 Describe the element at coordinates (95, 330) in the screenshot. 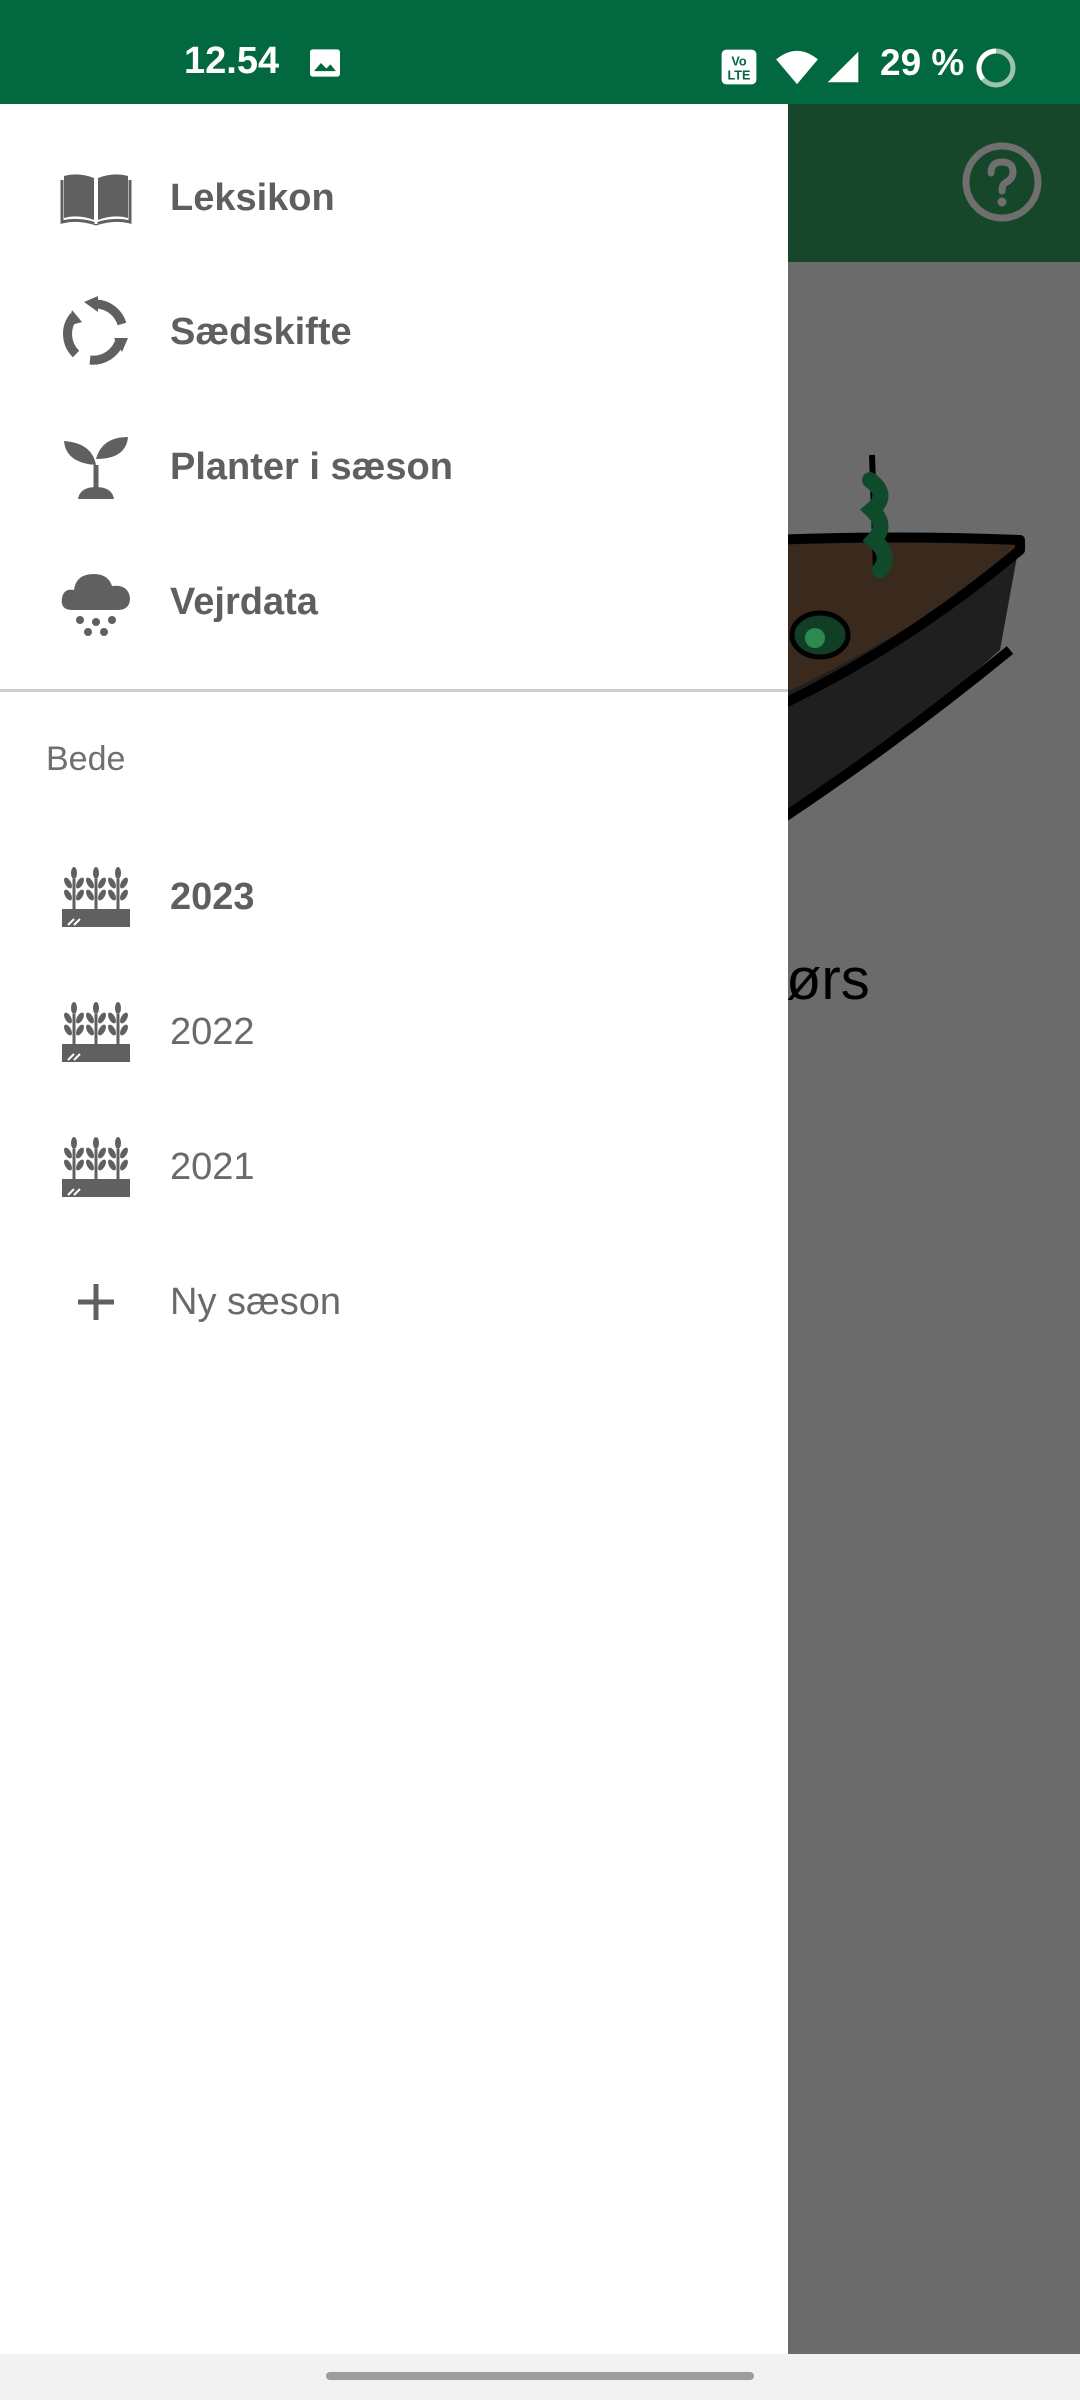

I see `rotation-icon` at that location.